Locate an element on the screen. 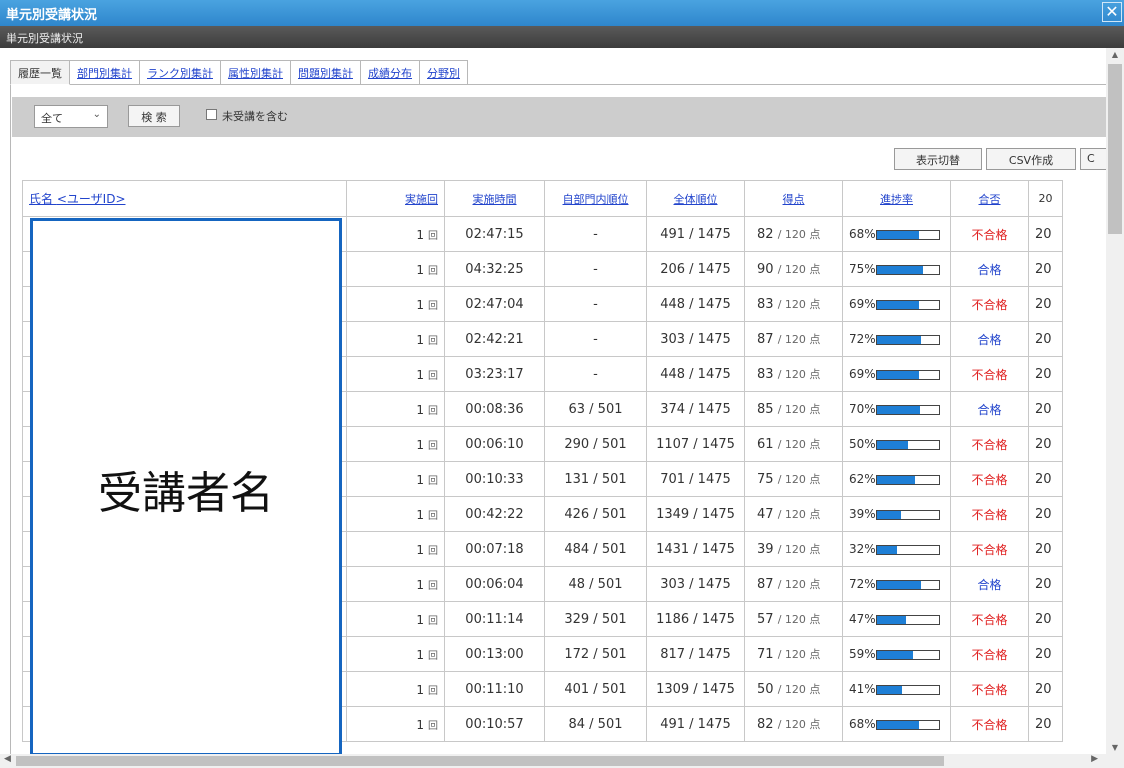 The width and height of the screenshot is (1124, 768). search-button: 検 索 is located at coordinates (154, 116).